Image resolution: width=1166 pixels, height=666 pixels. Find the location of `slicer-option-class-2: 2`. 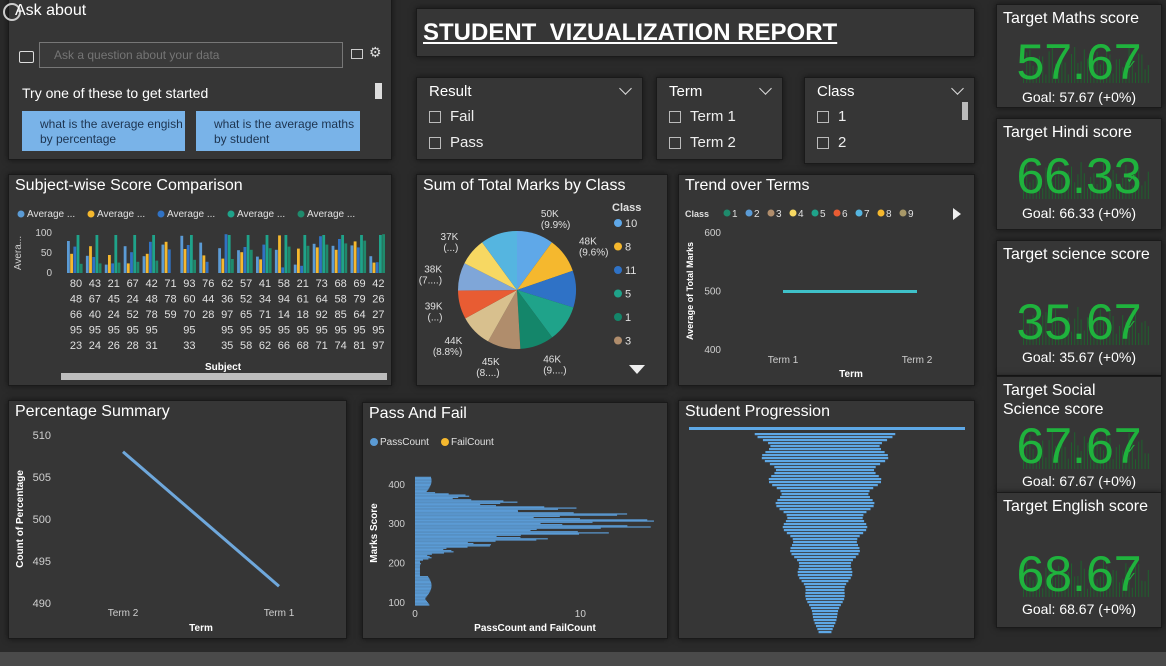

slicer-option-class-2: 2 is located at coordinates (831, 142).